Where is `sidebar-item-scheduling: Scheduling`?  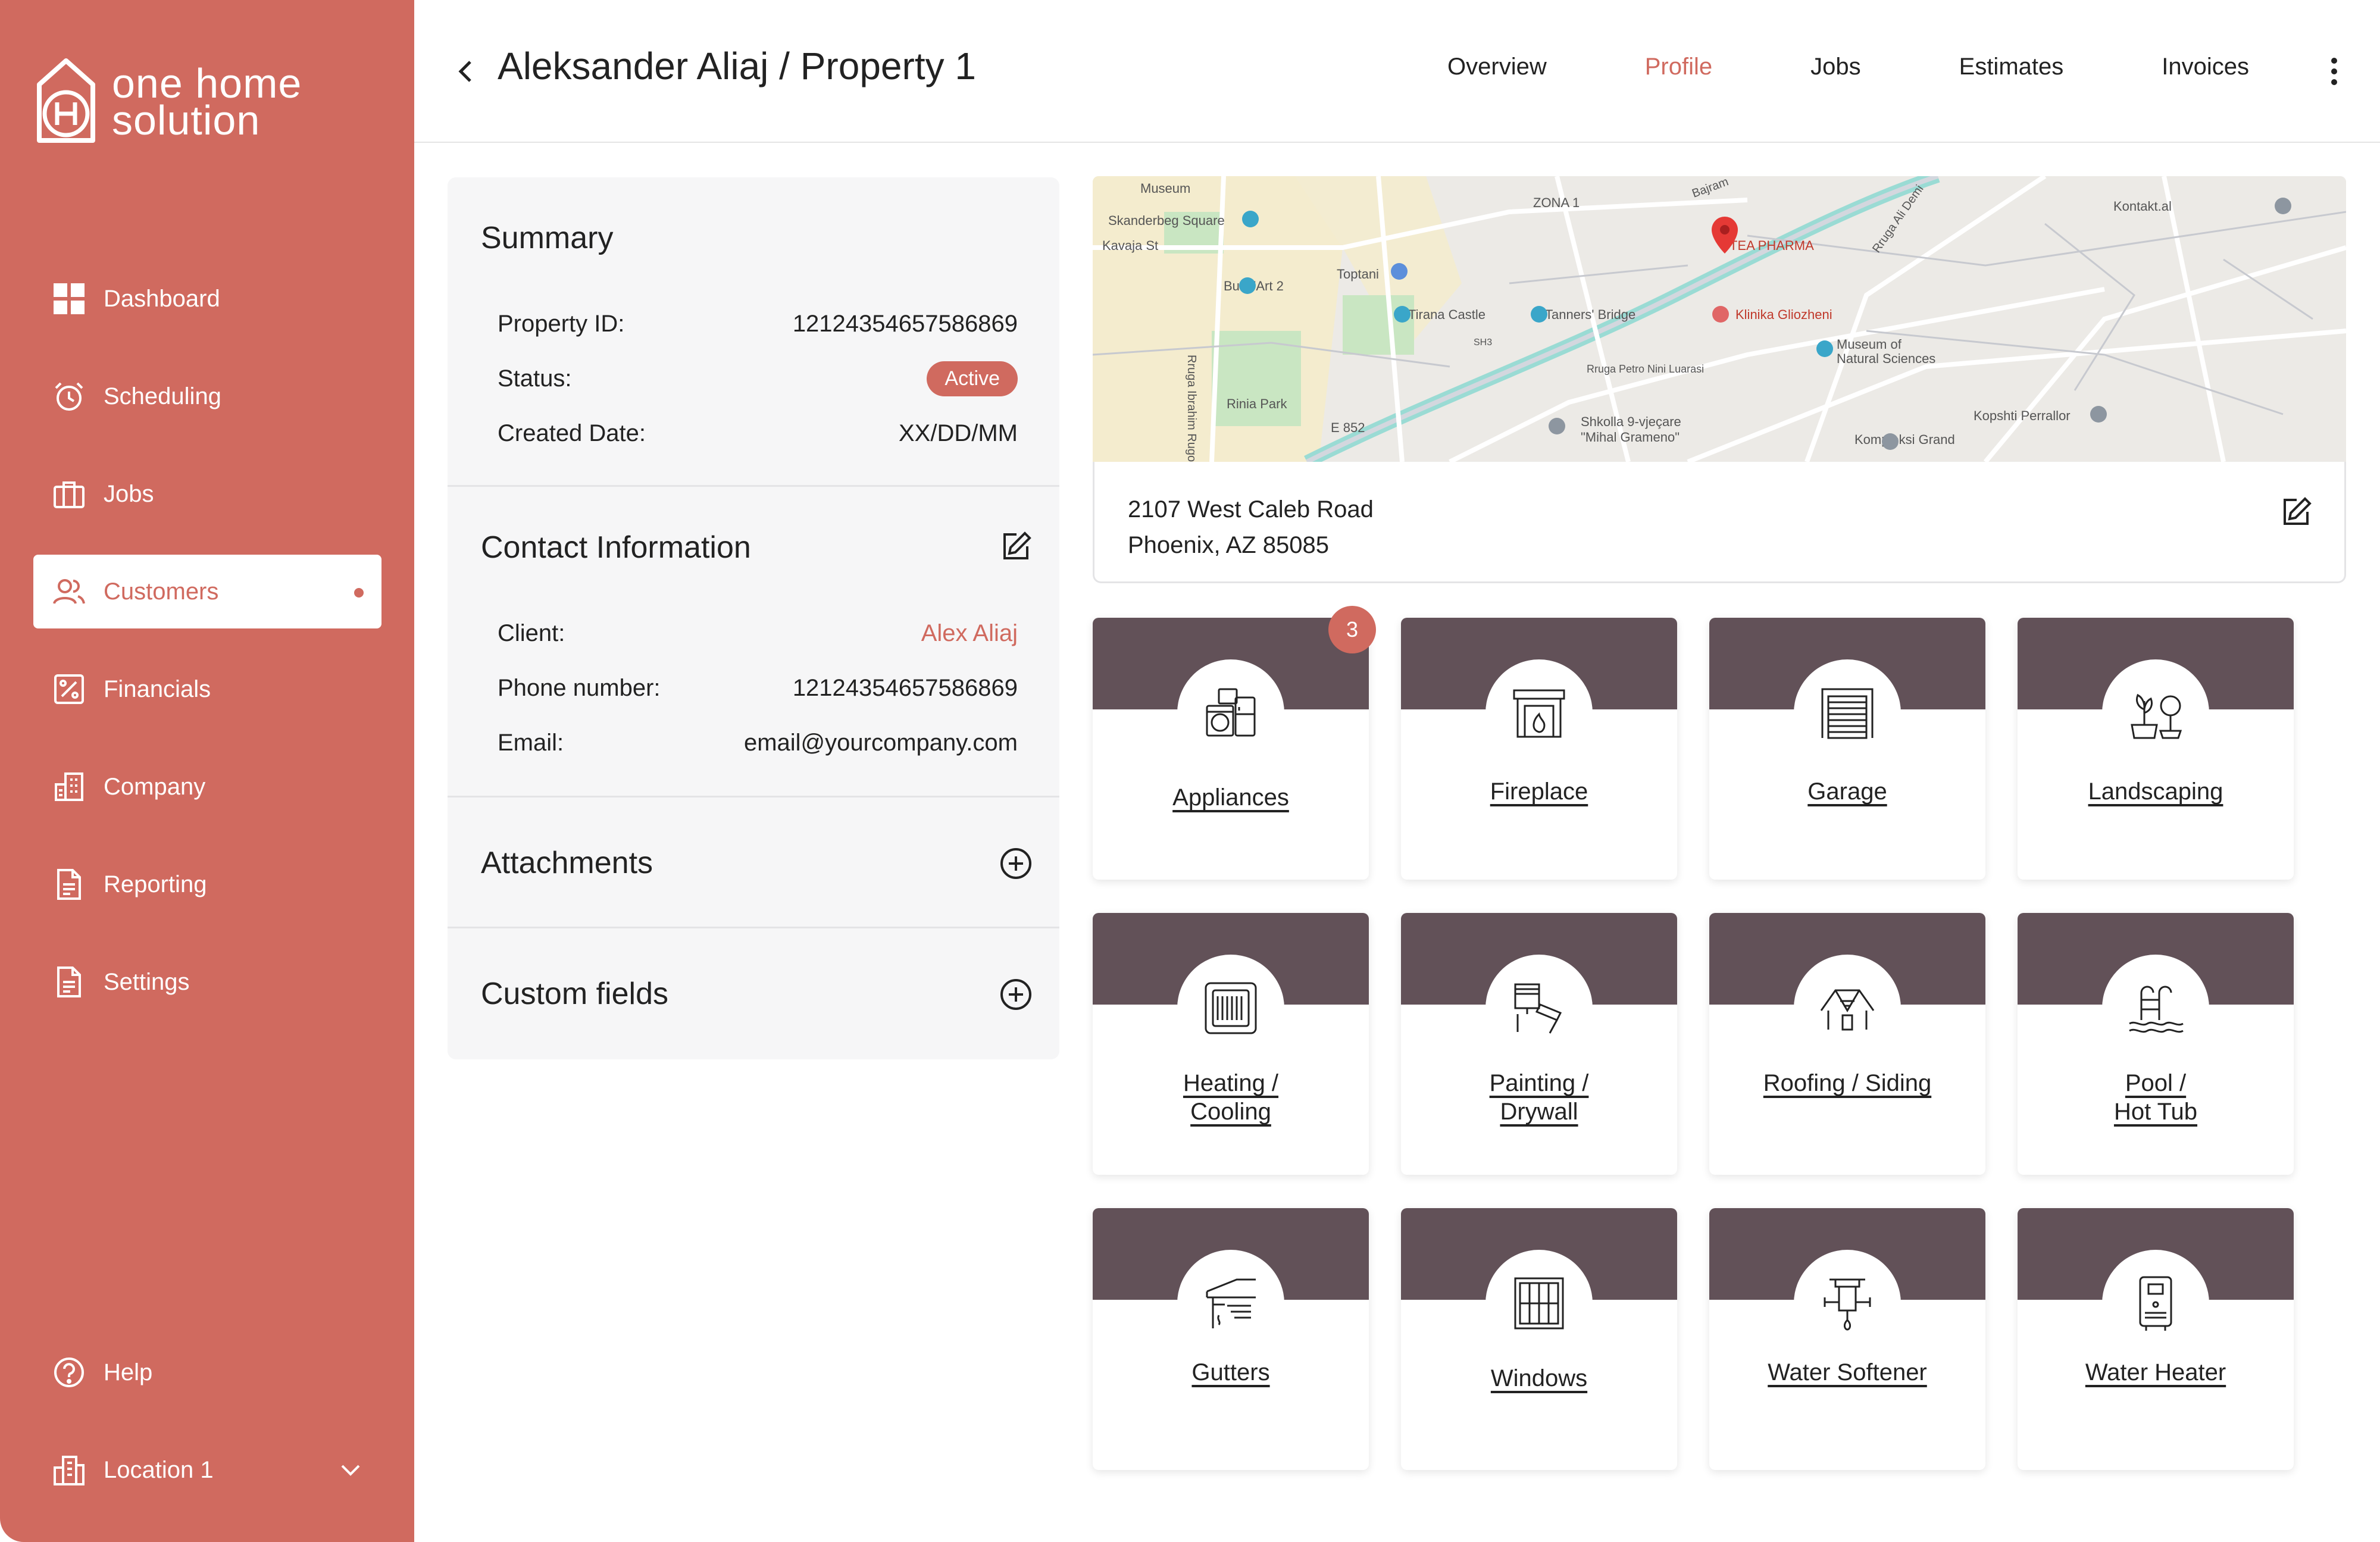
sidebar-item-scheduling: Scheduling is located at coordinates (207, 396).